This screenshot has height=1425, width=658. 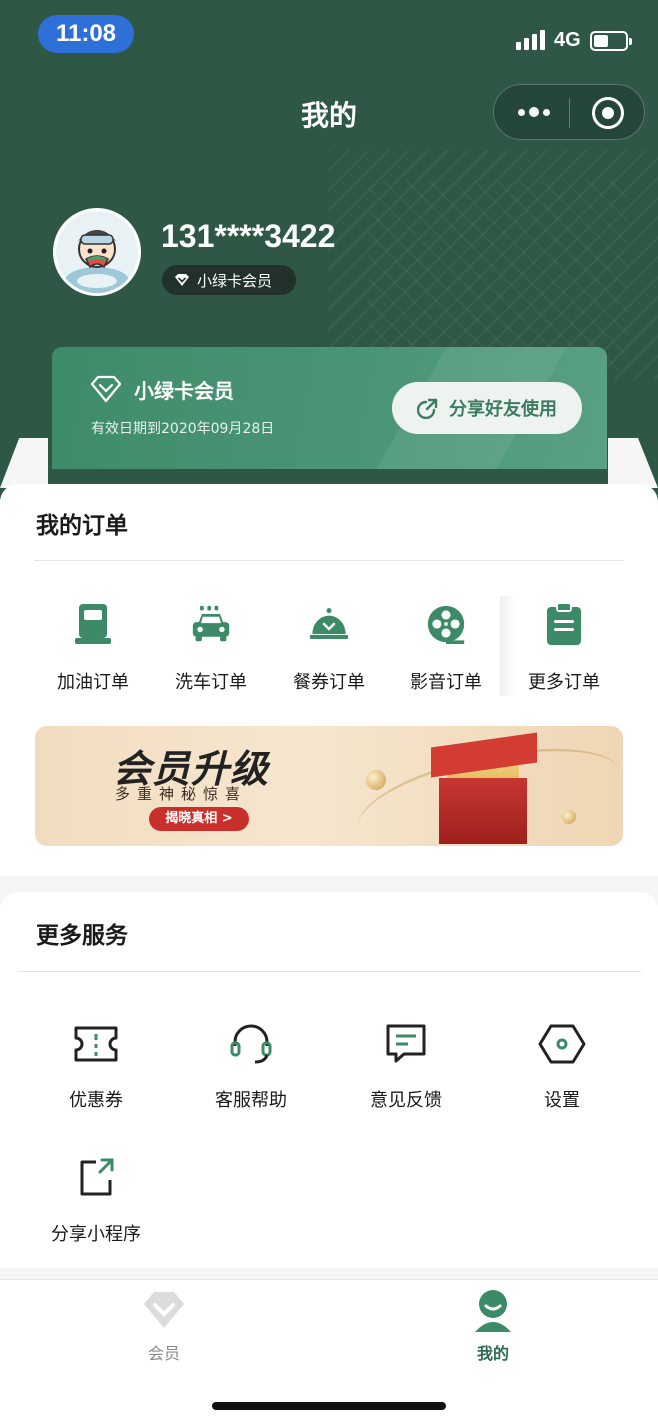 What do you see at coordinates (93, 682) in the screenshot?
I see `order-fuel-label: 加油订单` at bounding box center [93, 682].